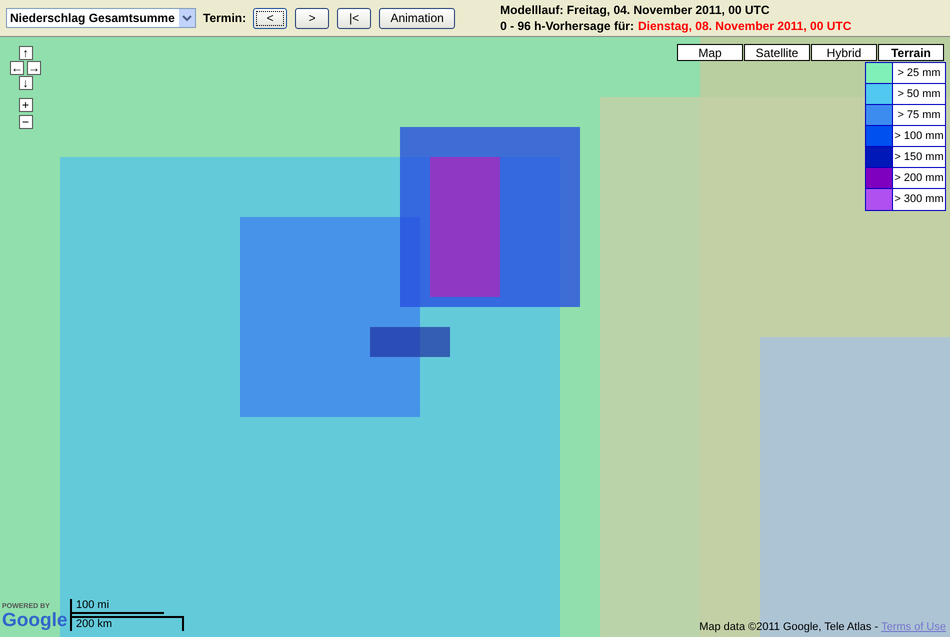  What do you see at coordinates (919, 200) in the screenshot?
I see `legend-label: > 300 mm` at bounding box center [919, 200].